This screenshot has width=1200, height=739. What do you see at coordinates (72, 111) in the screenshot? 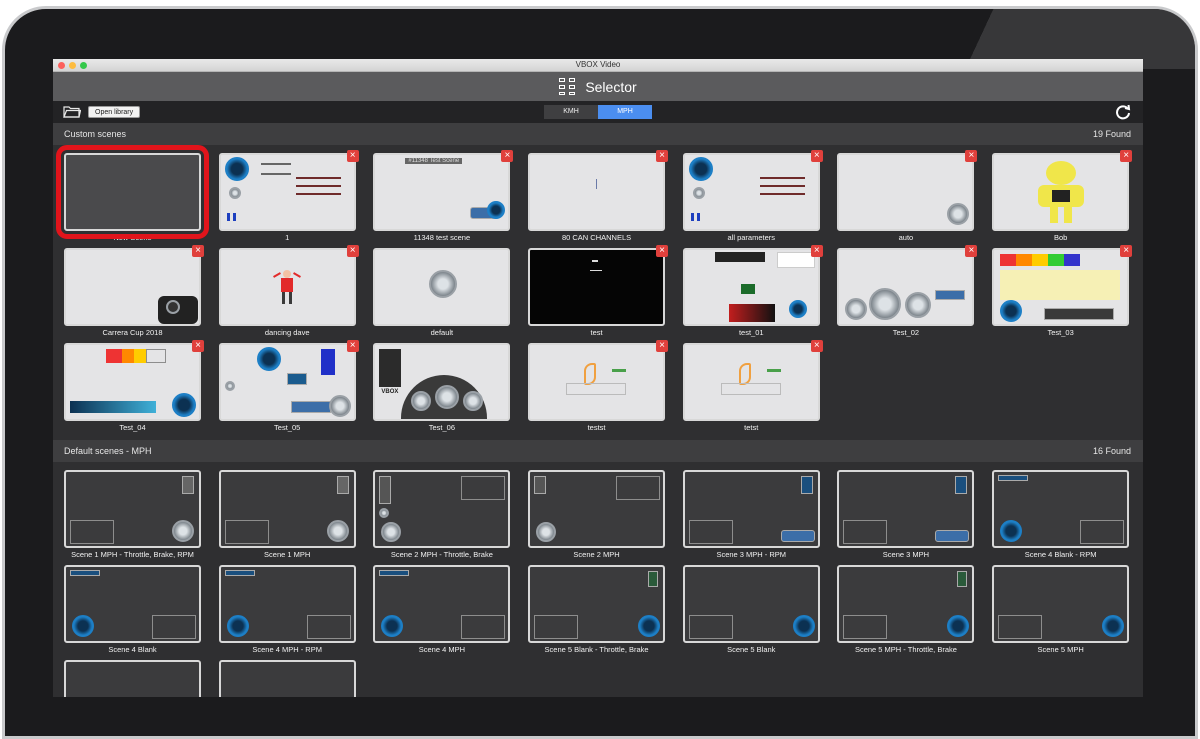
I see `folder-icon` at bounding box center [72, 111].